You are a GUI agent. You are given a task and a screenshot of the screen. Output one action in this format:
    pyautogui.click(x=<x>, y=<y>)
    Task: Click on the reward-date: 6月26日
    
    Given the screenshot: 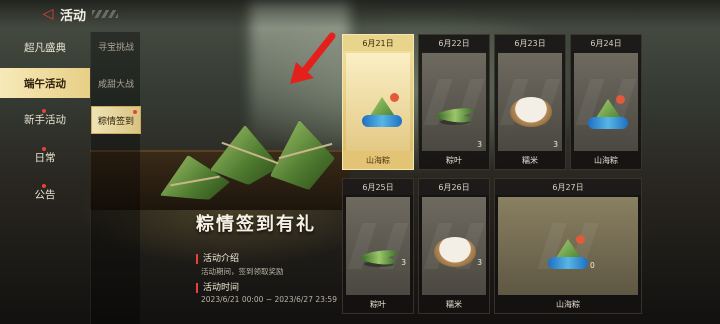 What is the action you would take?
    pyautogui.click(x=454, y=187)
    